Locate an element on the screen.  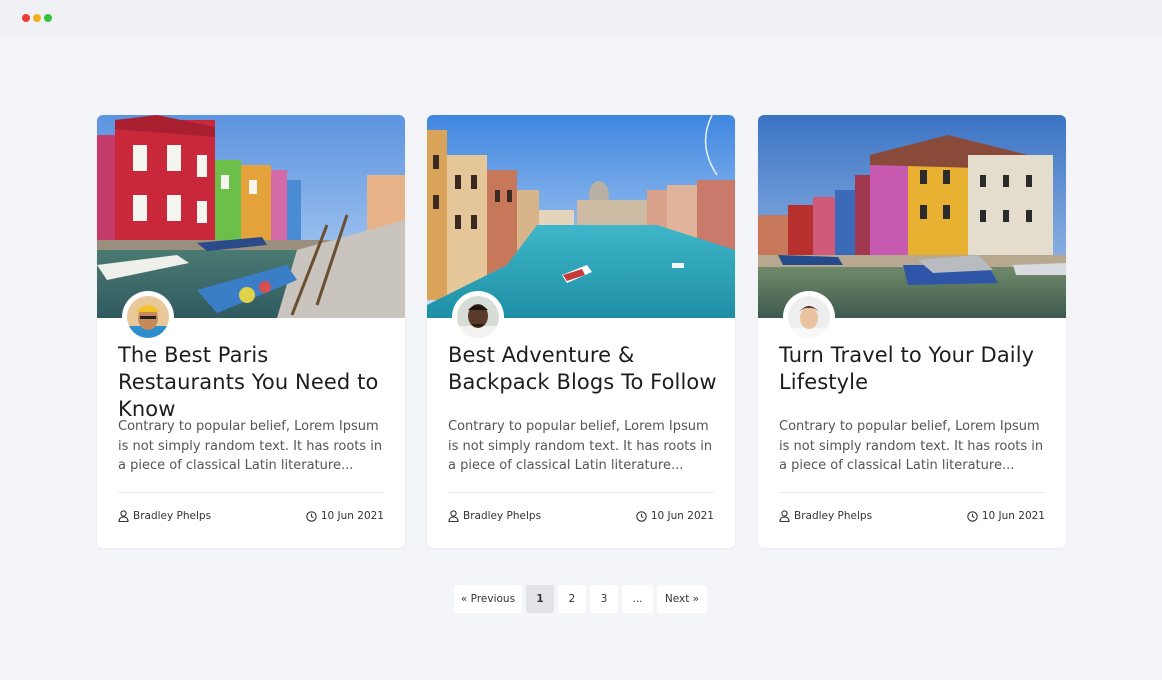
pagination: « Previous 1 2 3 ... Next » is located at coordinates (582, 599).